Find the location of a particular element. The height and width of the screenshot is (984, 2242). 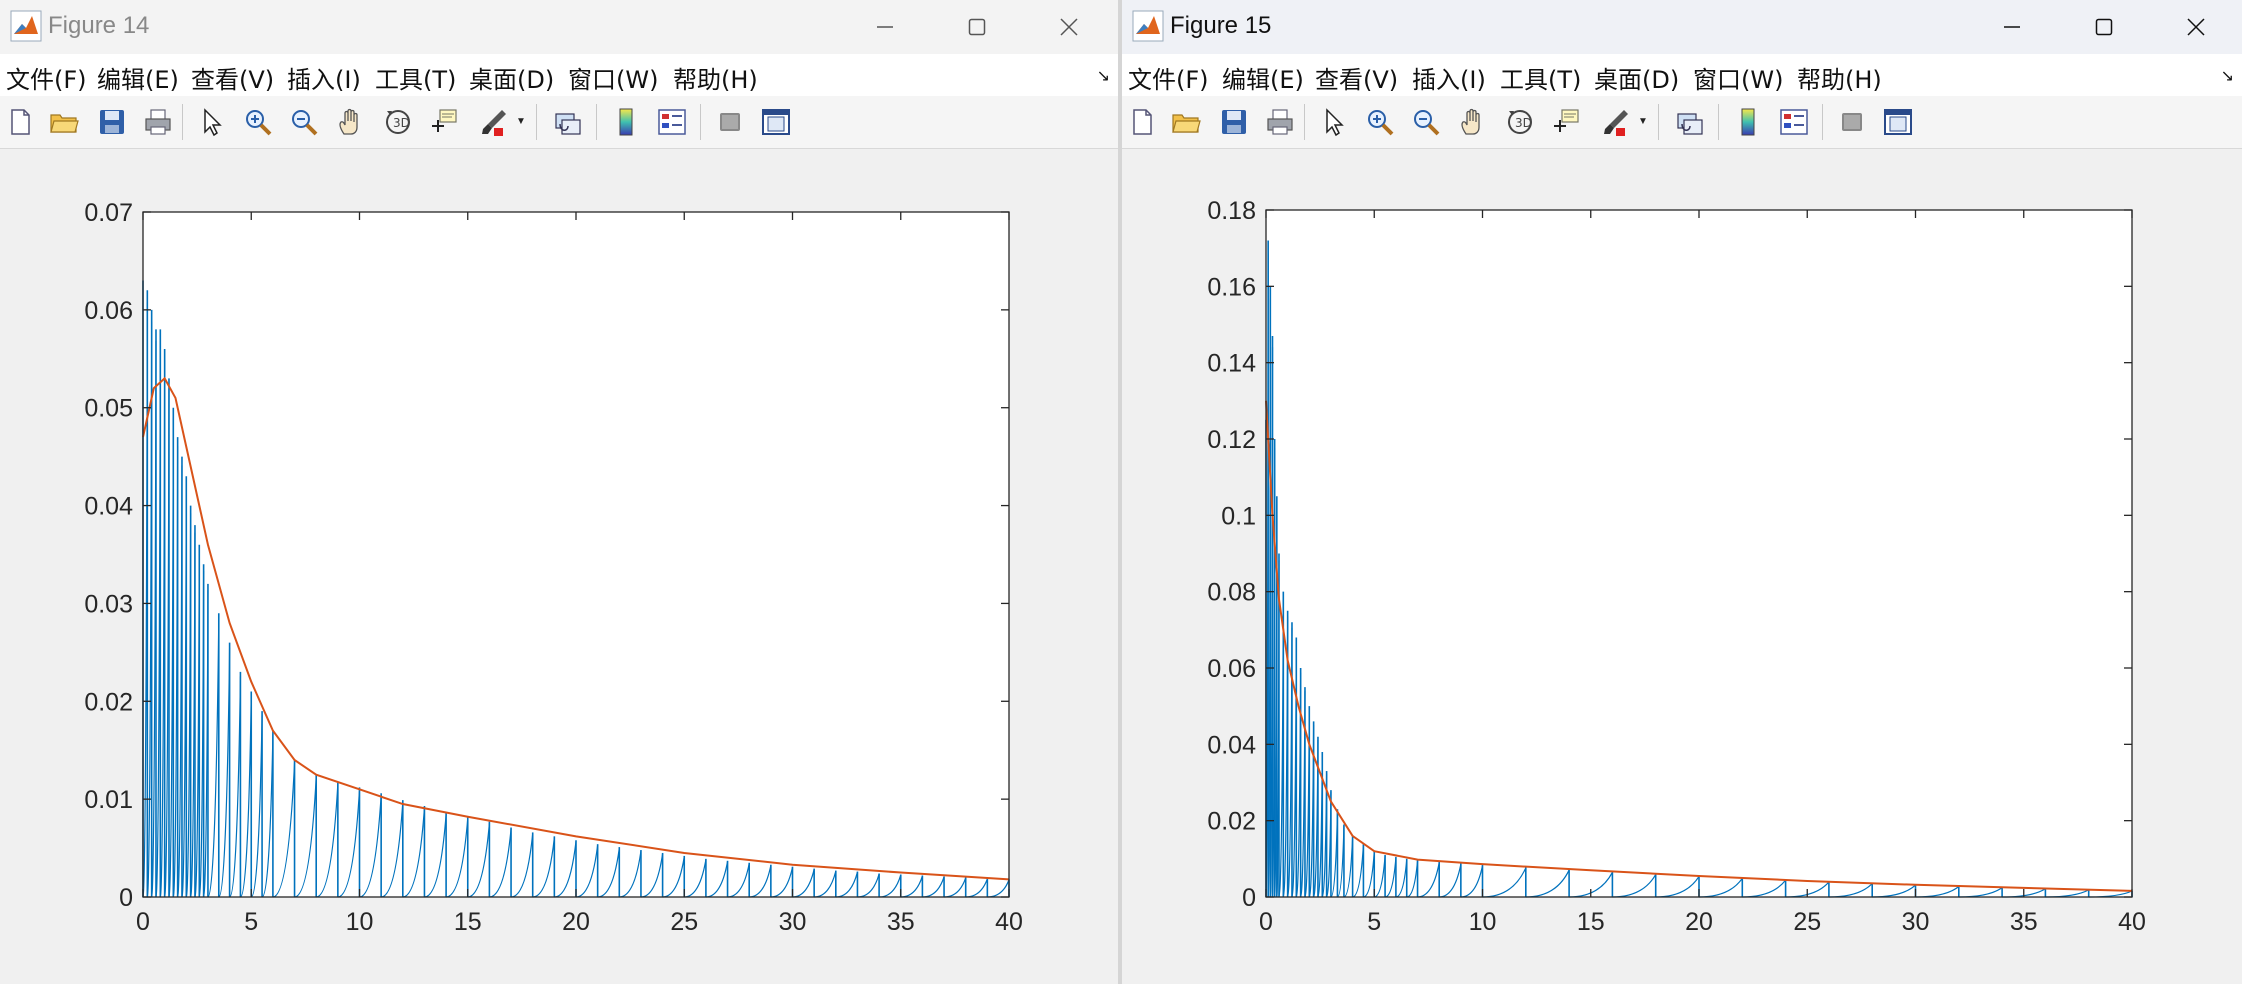

figure-toolbar: 3D ▼ is located at coordinates (1682, 122).